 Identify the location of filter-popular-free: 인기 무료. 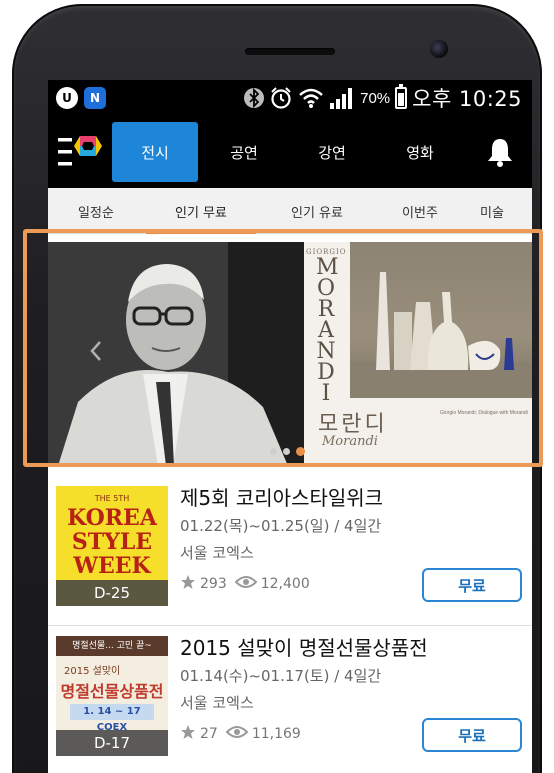
(201, 211).